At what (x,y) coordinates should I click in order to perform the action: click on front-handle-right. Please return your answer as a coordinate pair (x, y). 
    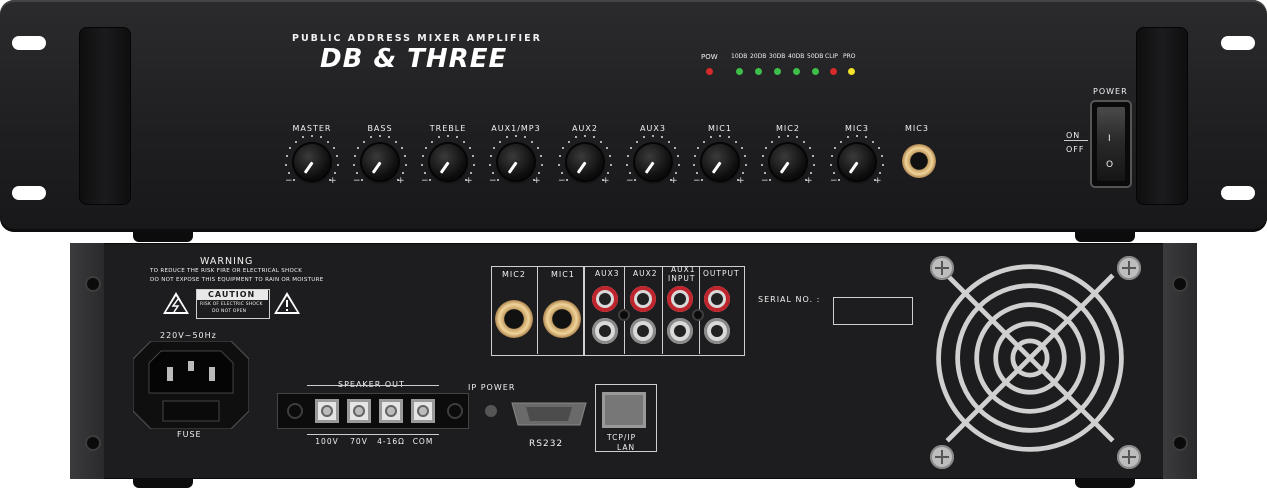
    Looking at the image, I should click on (1162, 116).